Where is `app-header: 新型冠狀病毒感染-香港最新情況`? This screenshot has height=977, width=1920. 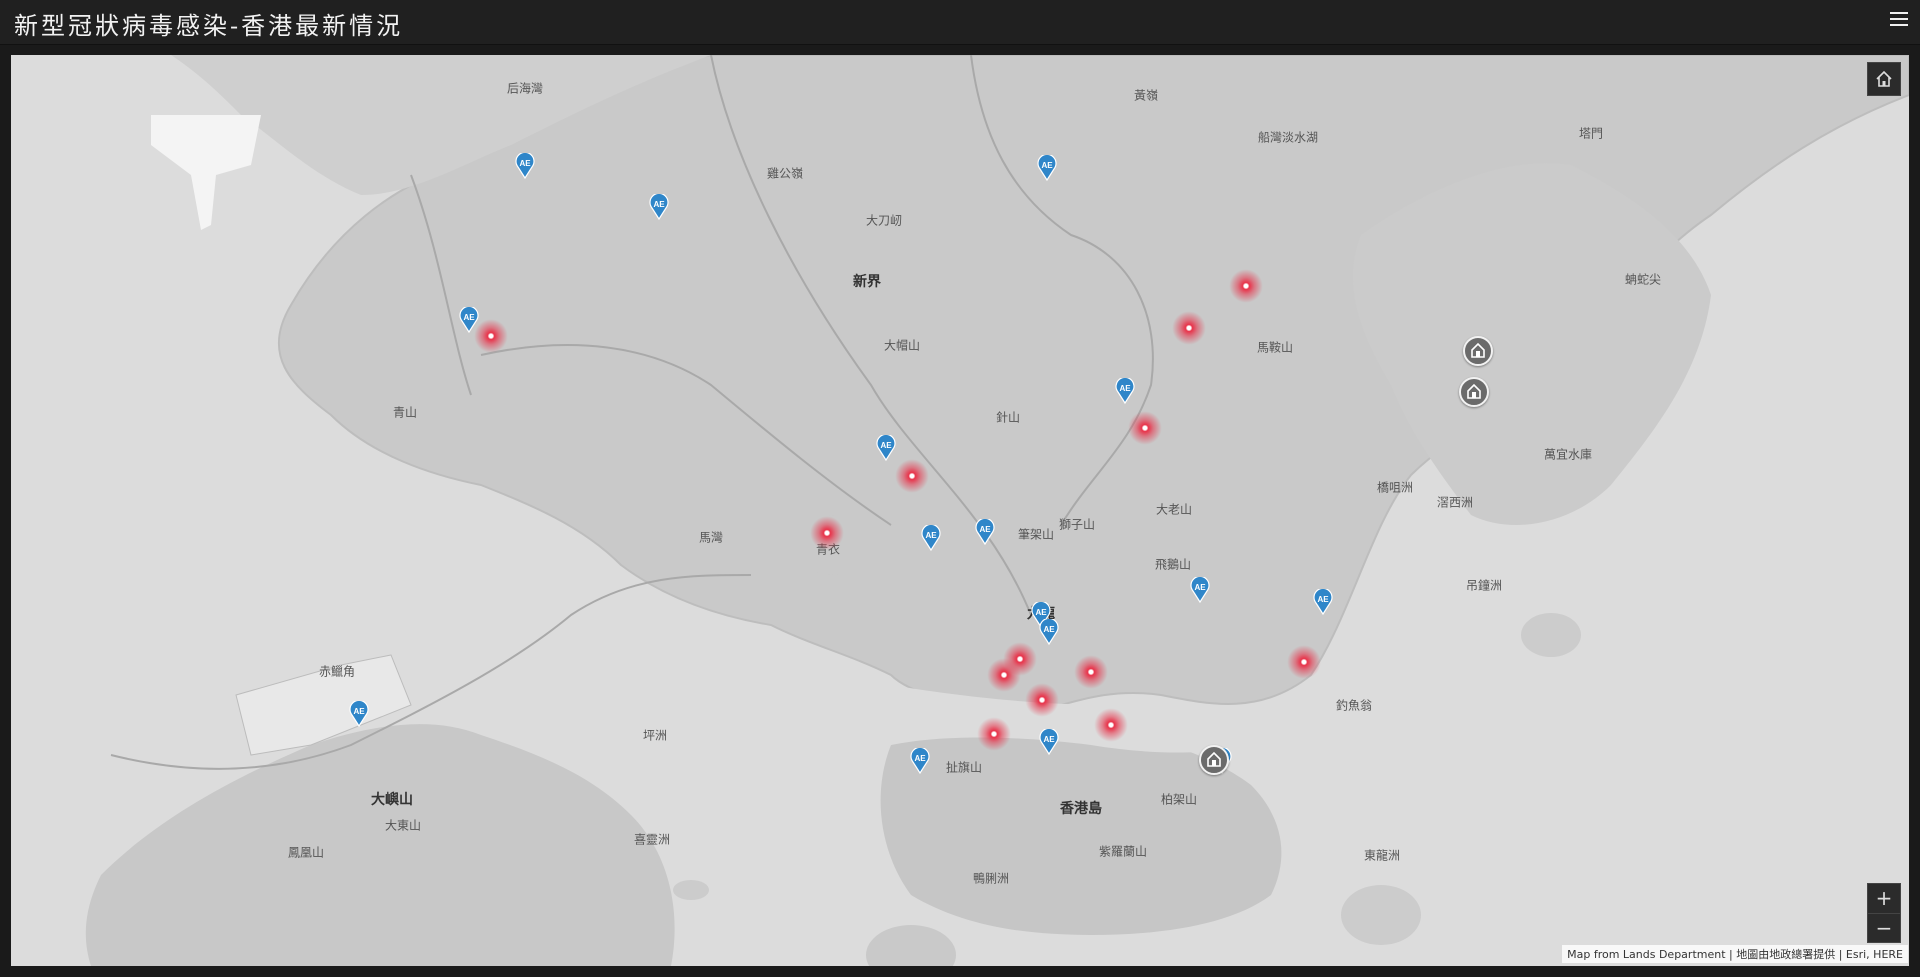
app-header: 新型冠狀病毒感染-香港最新情況 is located at coordinates (960, 22).